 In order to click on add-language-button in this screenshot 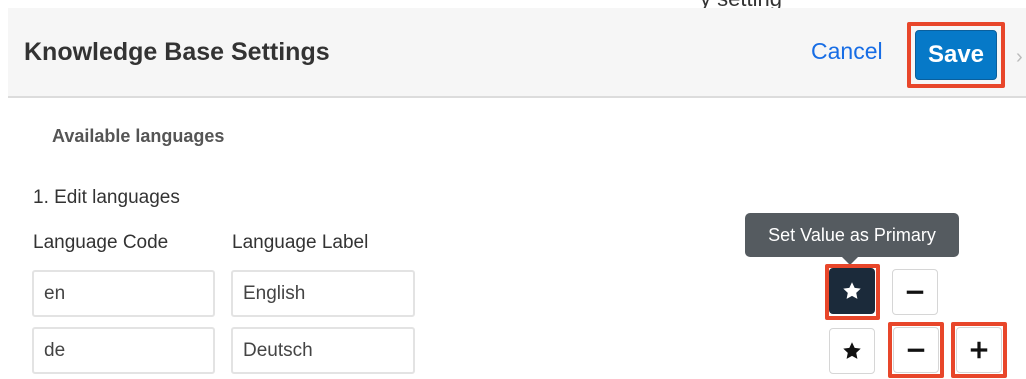, I will do `click(979, 350)`.